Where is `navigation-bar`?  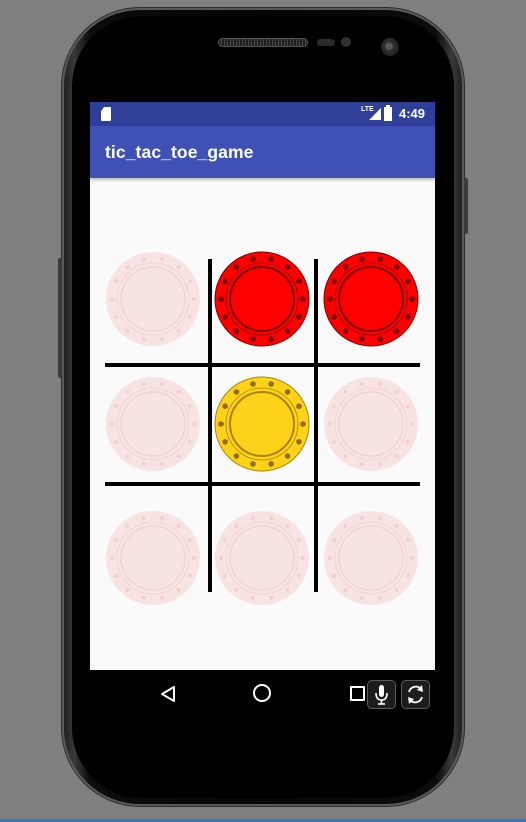 navigation-bar is located at coordinates (262, 694).